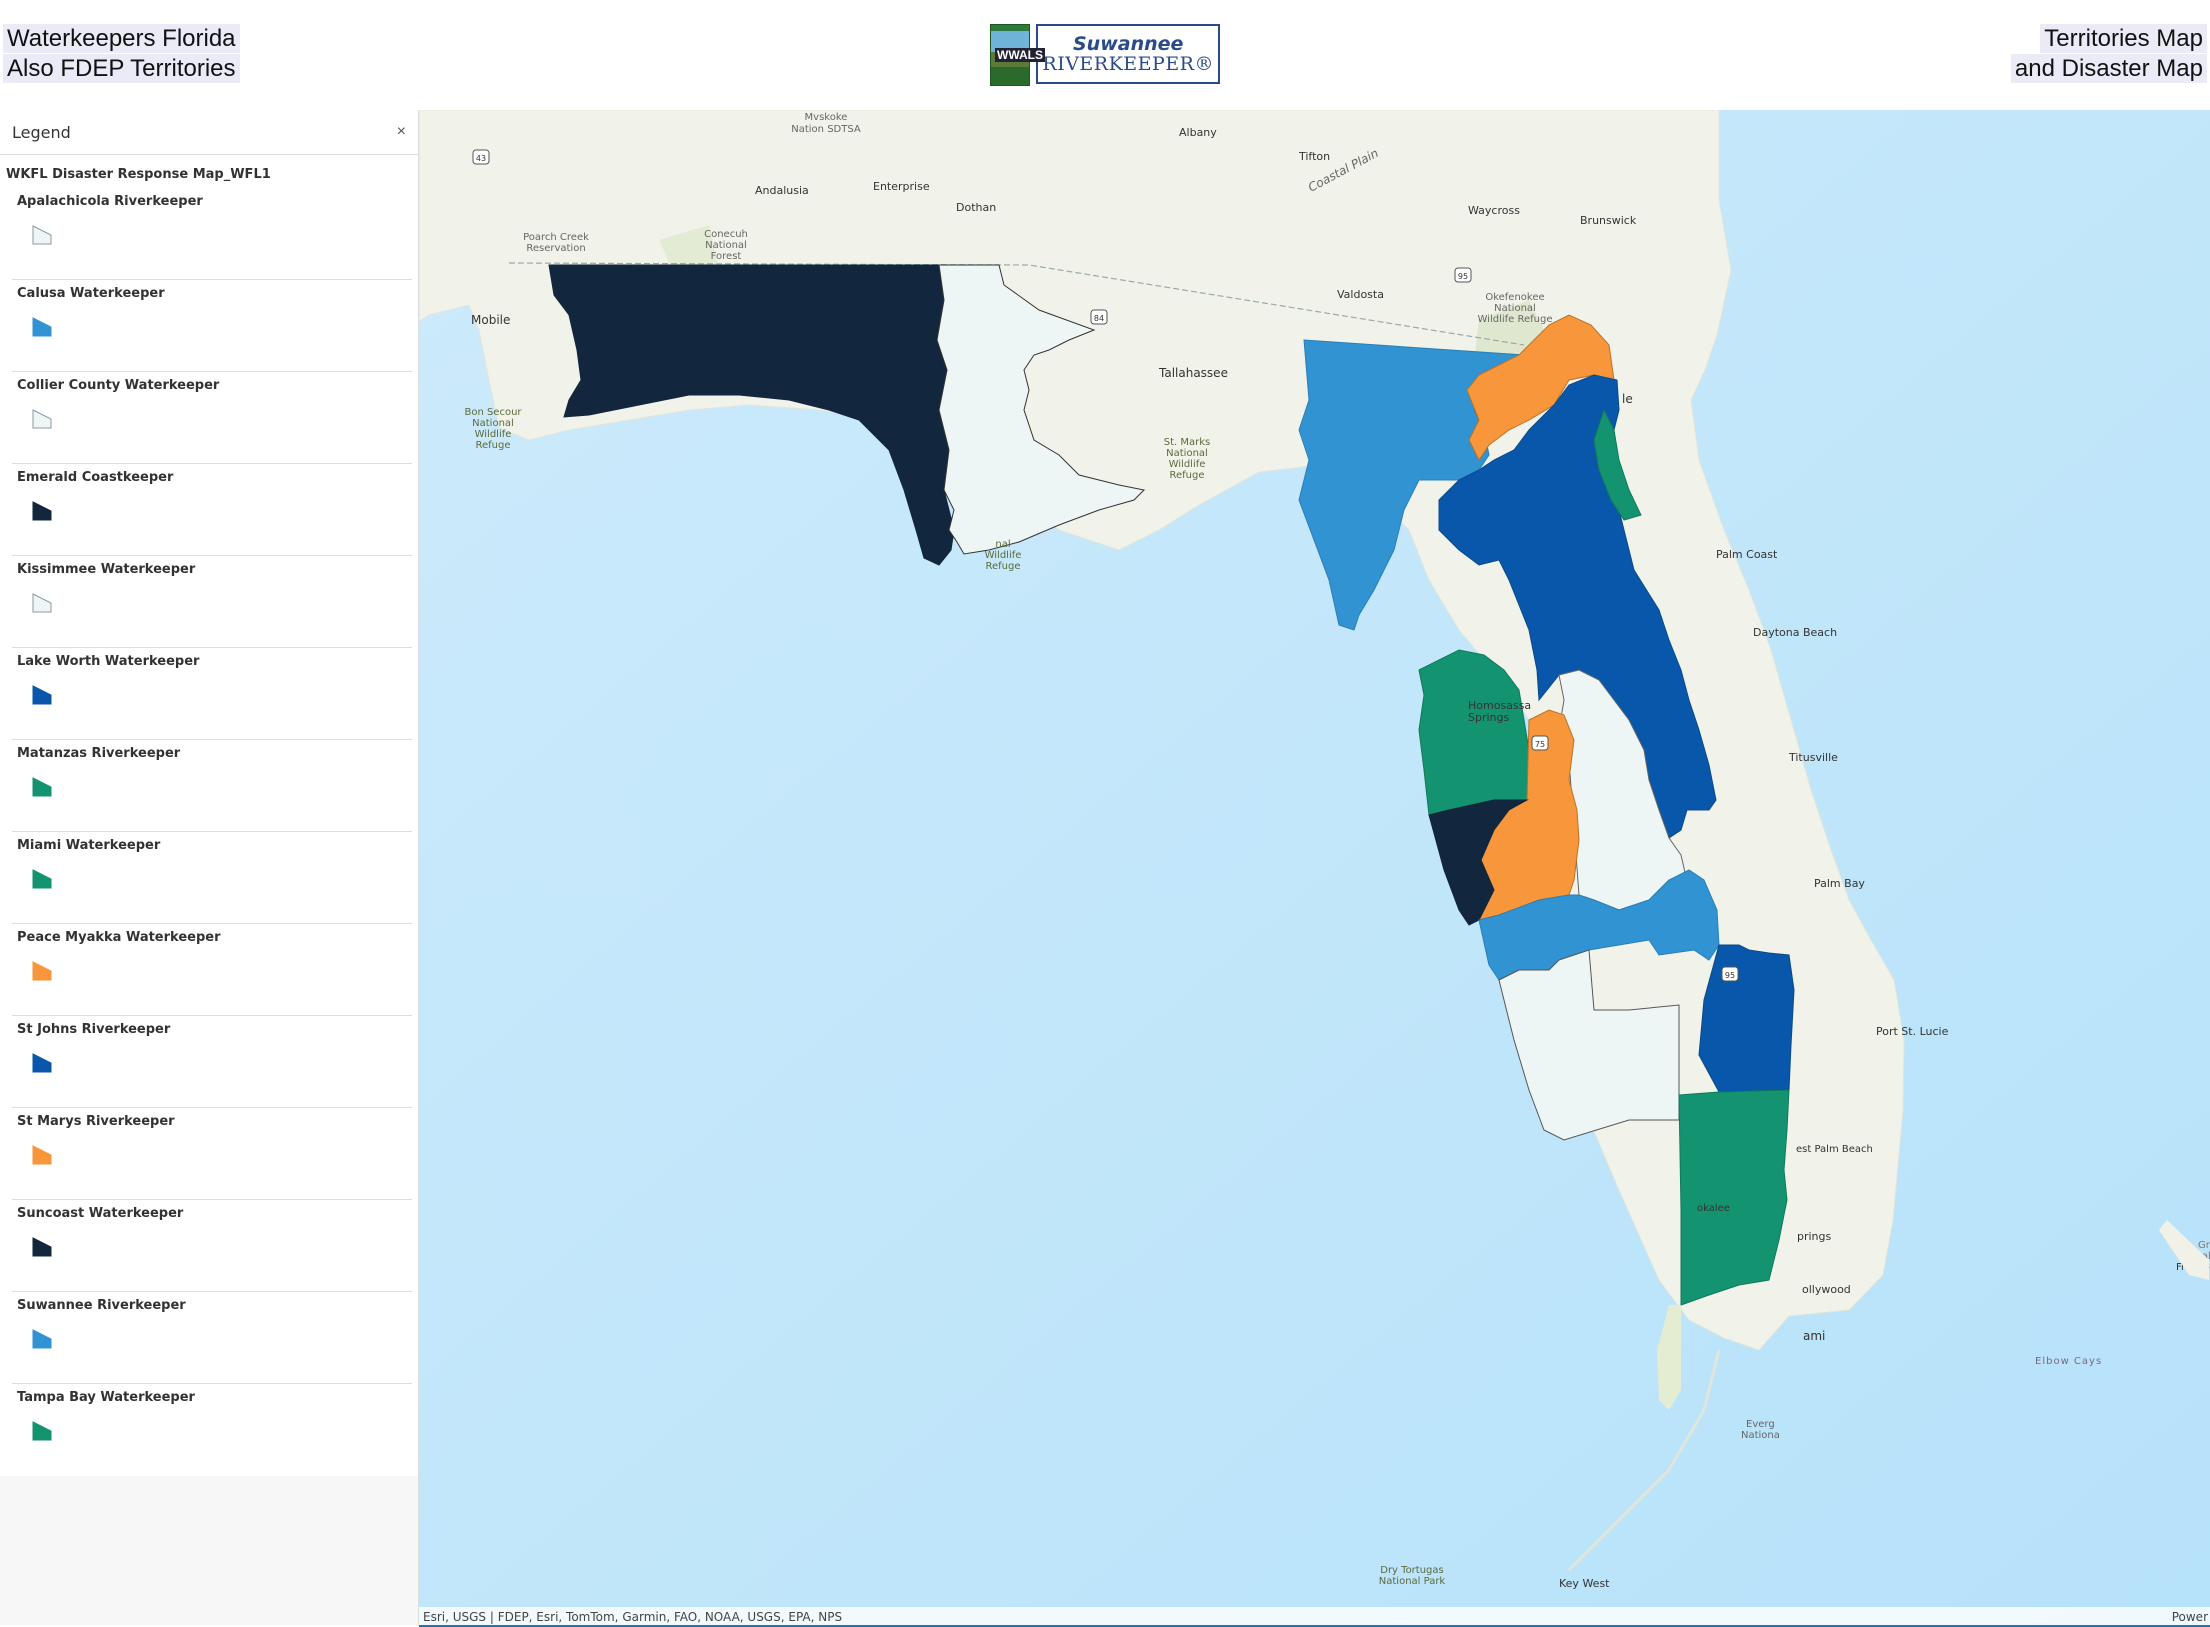 Image resolution: width=2210 pixels, height=1627 pixels. I want to click on legend-item-label: Apalachicola Riverkeeper, so click(110, 201).